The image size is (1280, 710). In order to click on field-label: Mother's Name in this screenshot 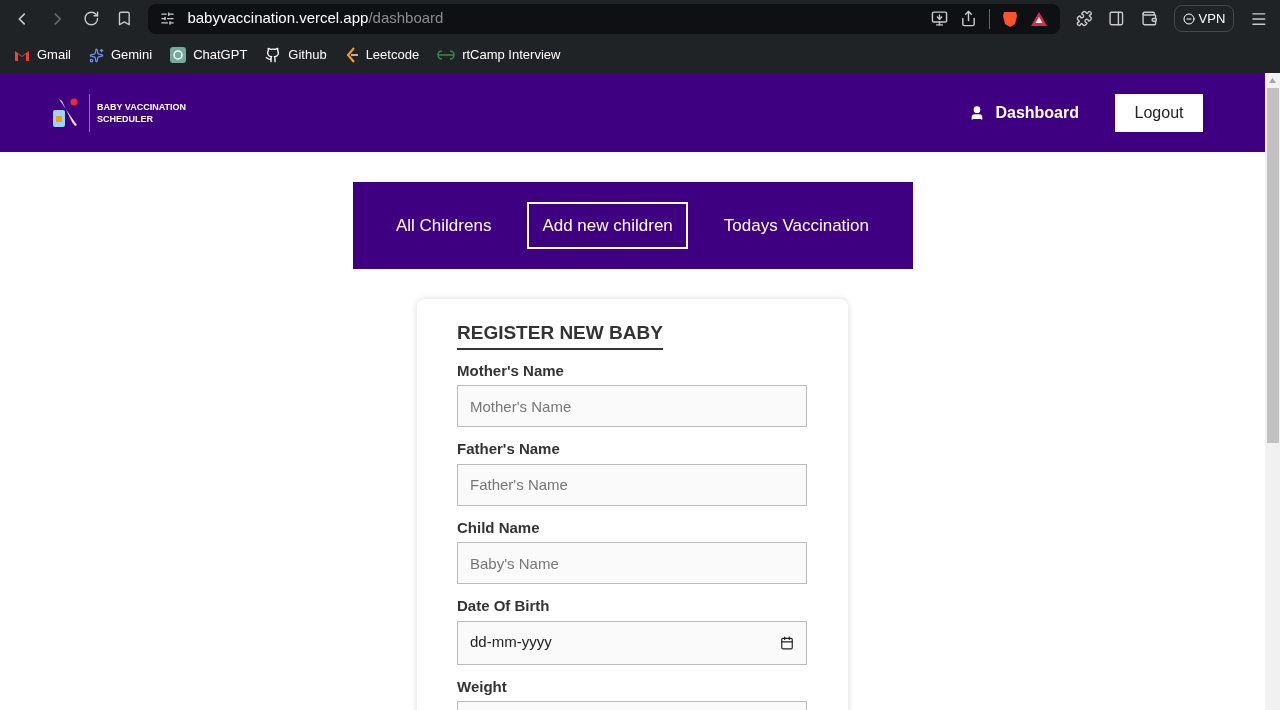, I will do `click(511, 370)`.